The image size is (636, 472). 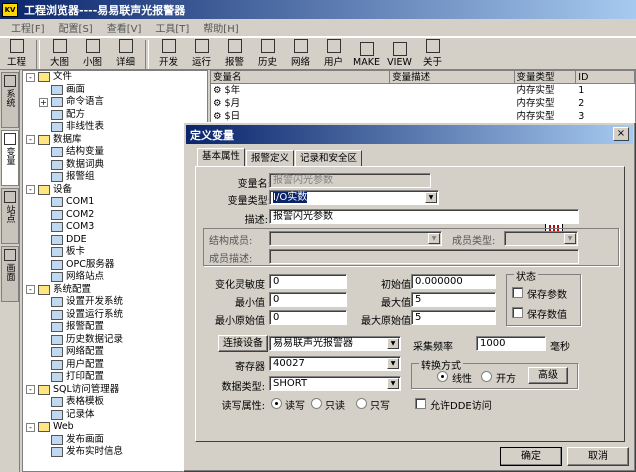 I want to click on sample-field: 1000, so click(x=511, y=343).